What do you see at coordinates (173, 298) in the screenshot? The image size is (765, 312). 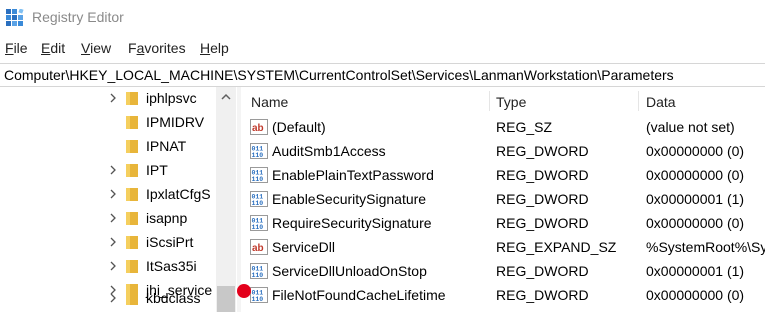 I see `tree-item-label: kbdclass` at bounding box center [173, 298].